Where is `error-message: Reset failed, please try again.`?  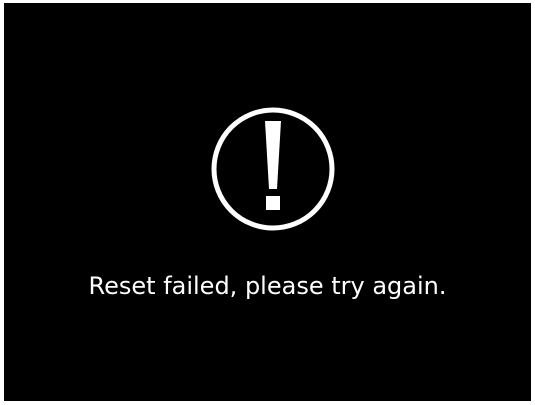
error-message: Reset failed, please try again. is located at coordinates (267, 286).